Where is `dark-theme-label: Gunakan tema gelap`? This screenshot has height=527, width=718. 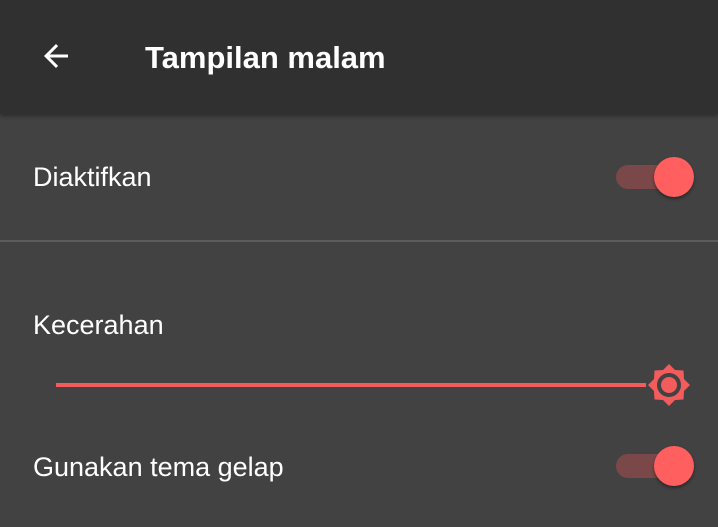
dark-theme-label: Gunakan tema gelap is located at coordinates (158, 467).